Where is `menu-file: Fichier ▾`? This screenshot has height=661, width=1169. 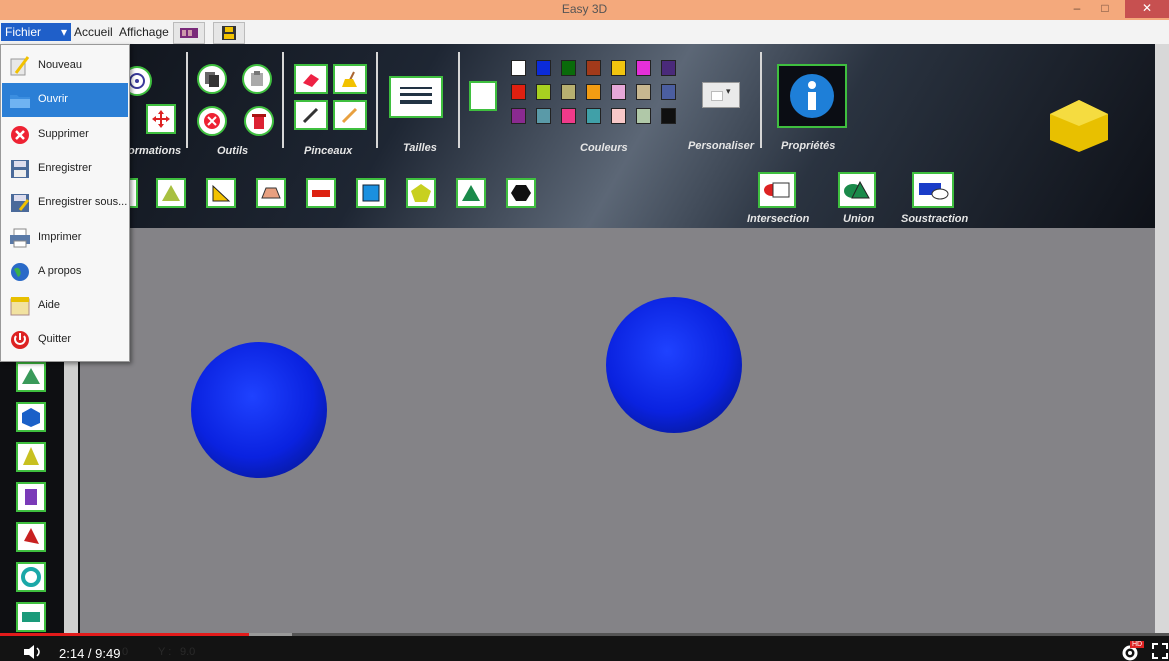
menu-file: Fichier ▾ is located at coordinates (36, 32).